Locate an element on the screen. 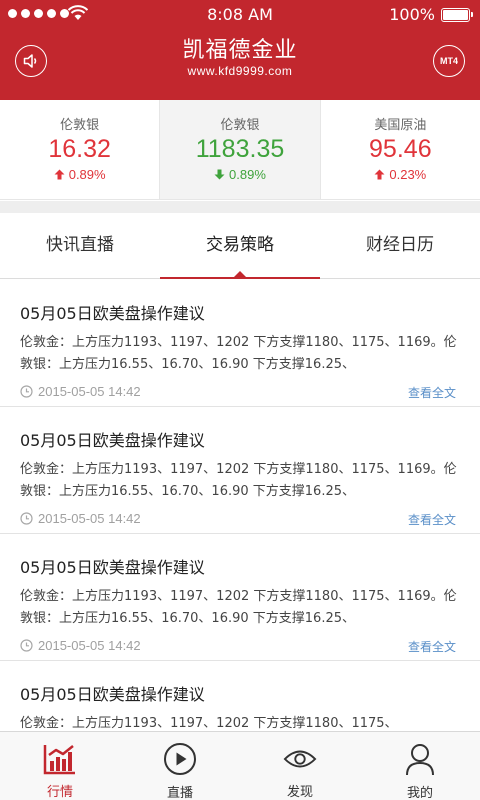 The image size is (480, 800). eye-icon is located at coordinates (300, 758).